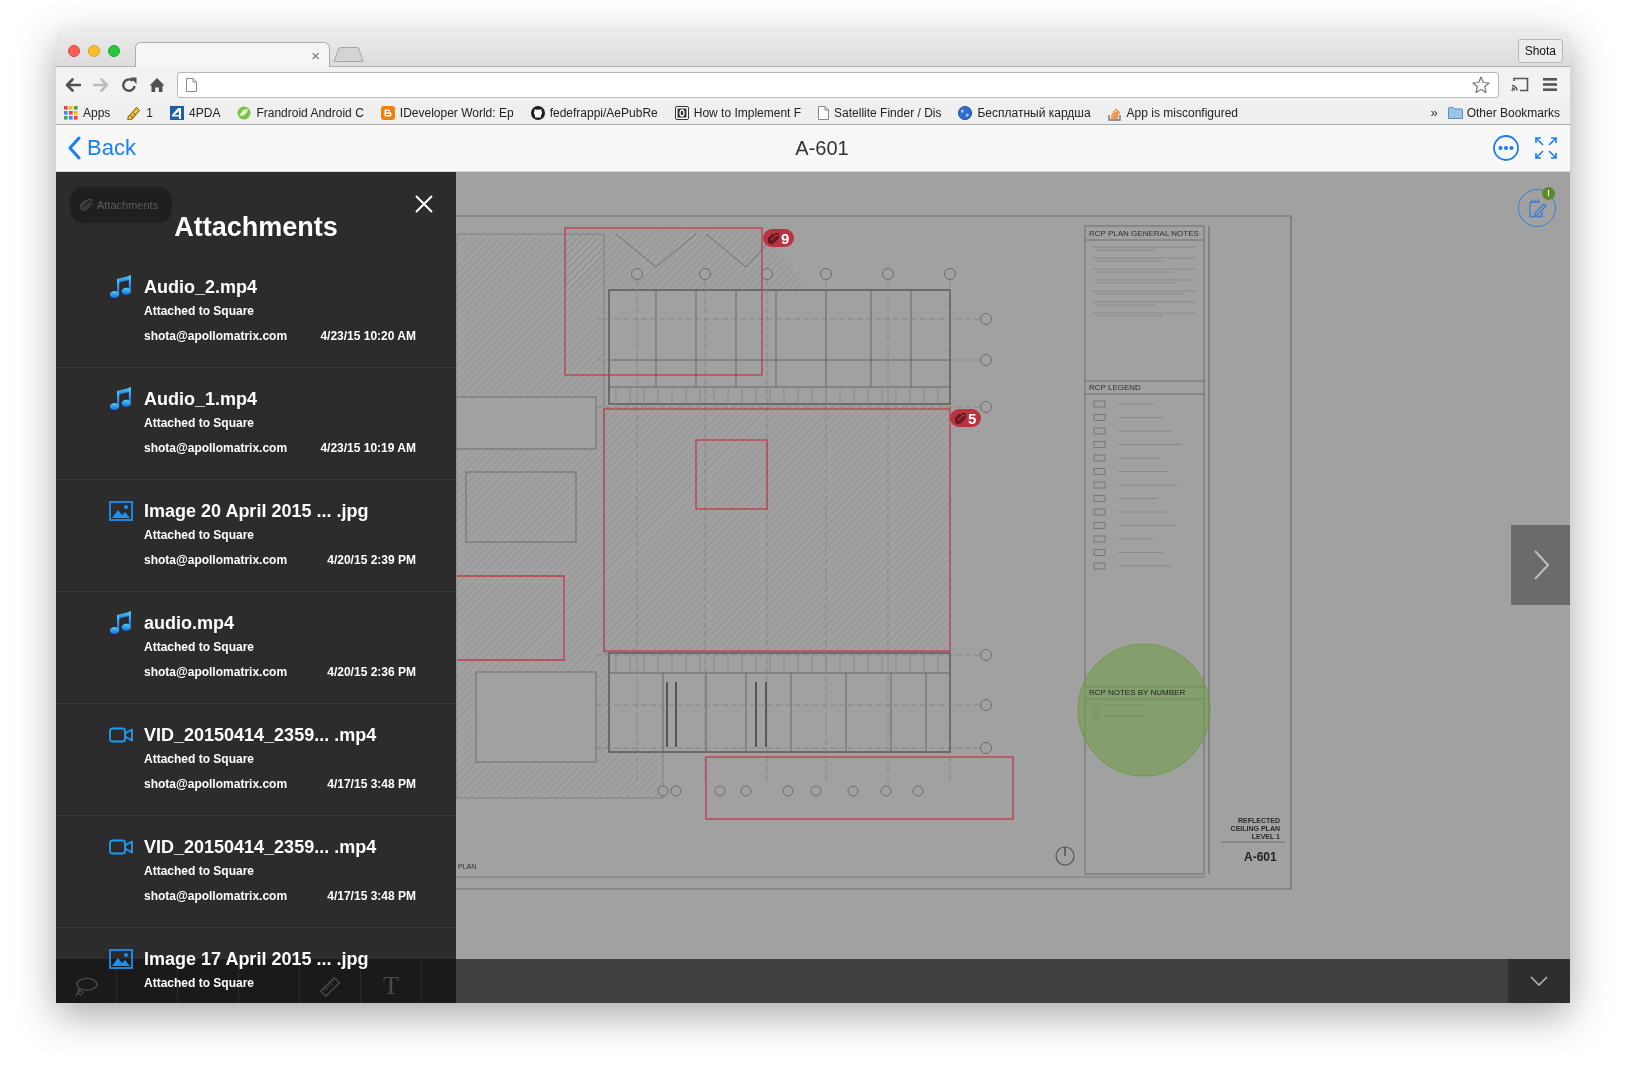  I want to click on markup-badge: 9, so click(779, 238).